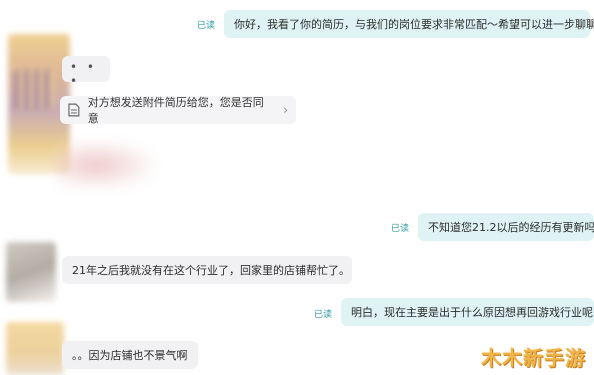 This screenshot has height=375, width=594. Describe the element at coordinates (285, 110) in the screenshot. I see `chevron-right-icon: ›` at that location.